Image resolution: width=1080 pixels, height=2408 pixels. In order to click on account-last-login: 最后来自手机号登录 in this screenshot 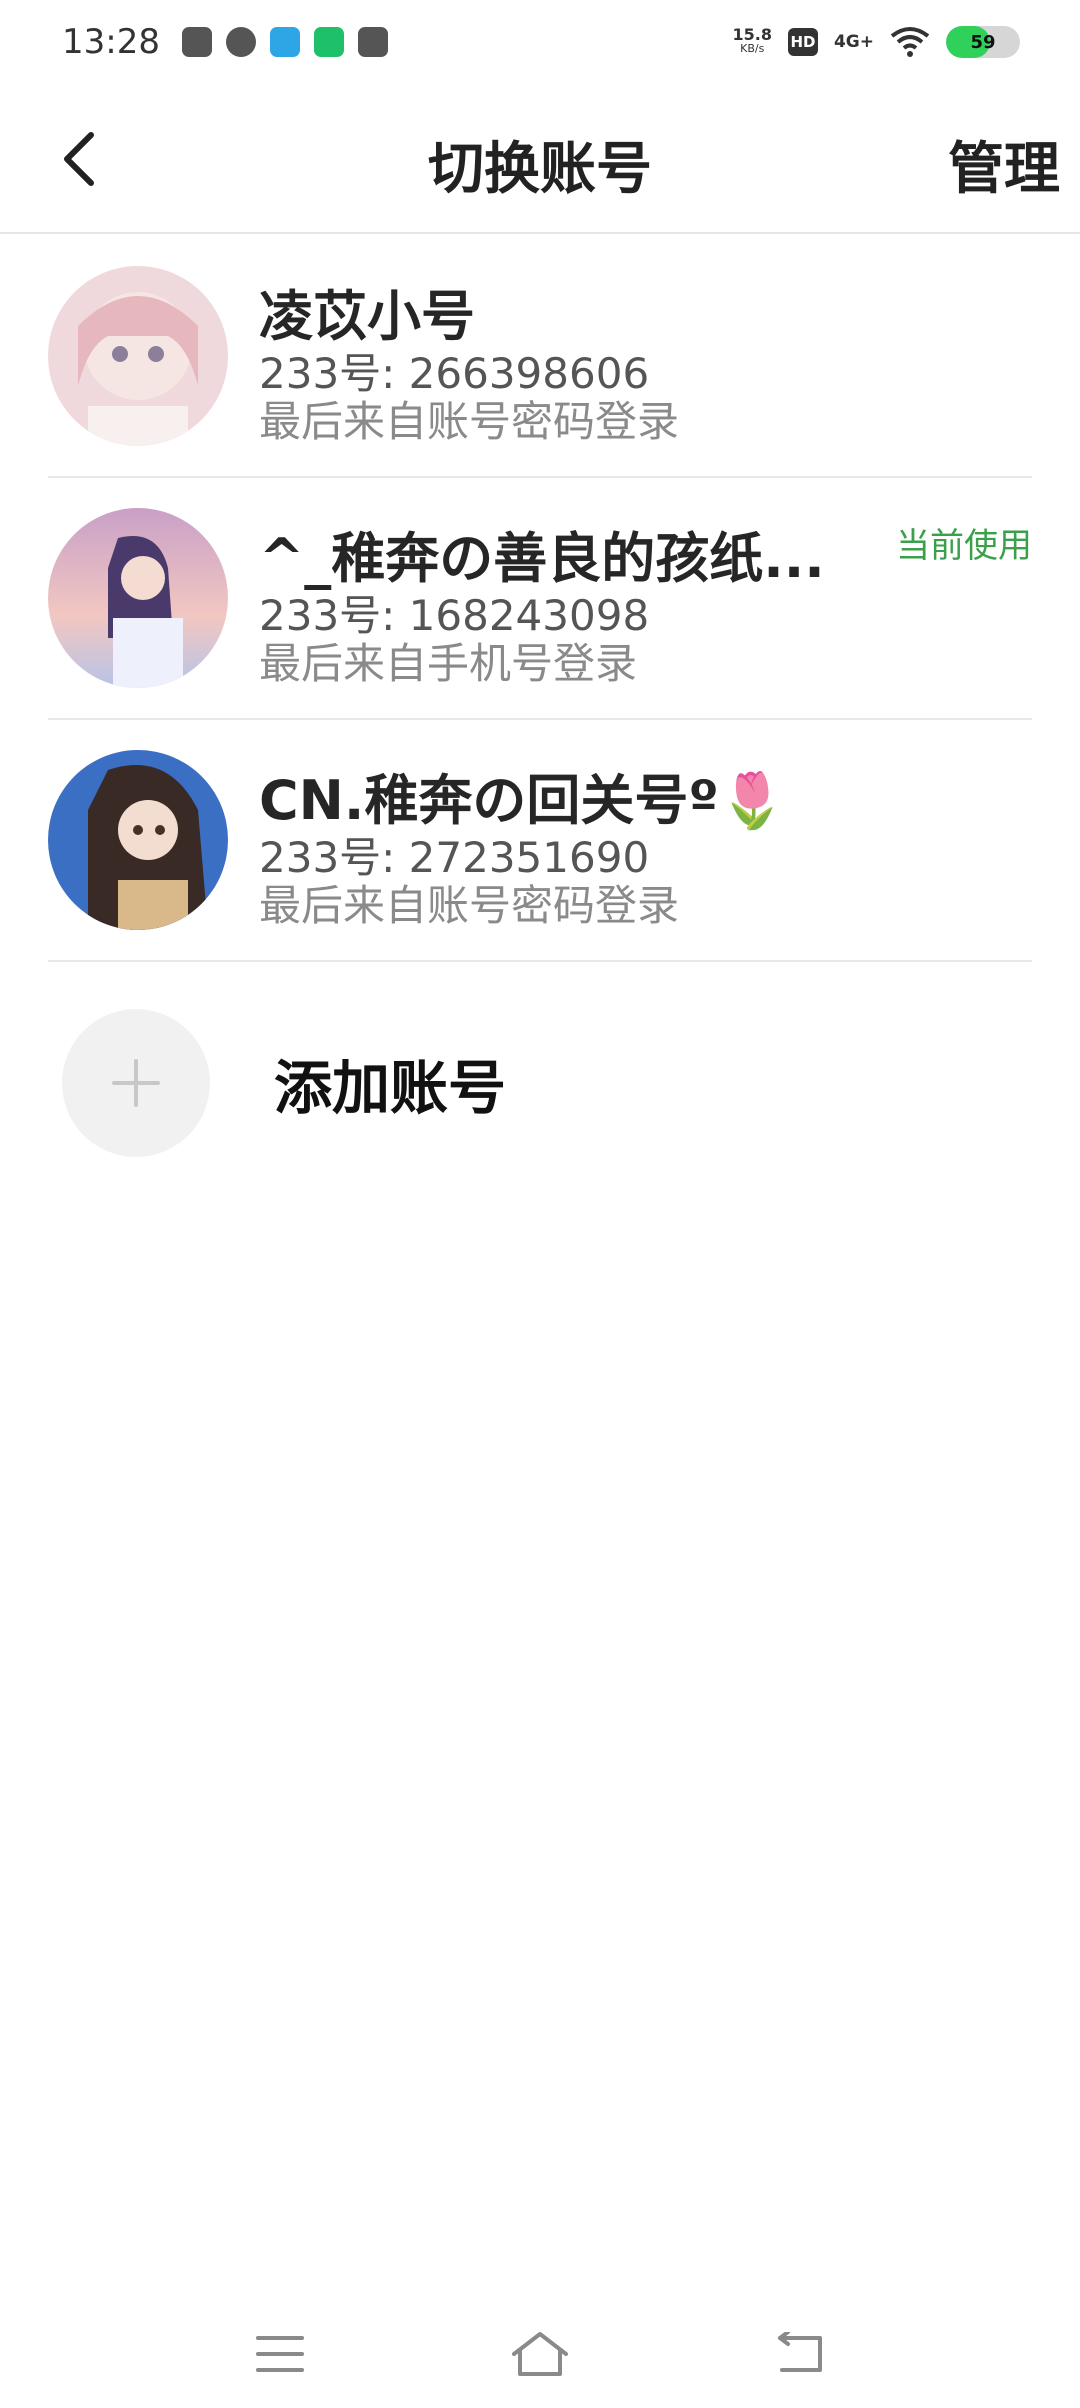, I will do `click(448, 663)`.